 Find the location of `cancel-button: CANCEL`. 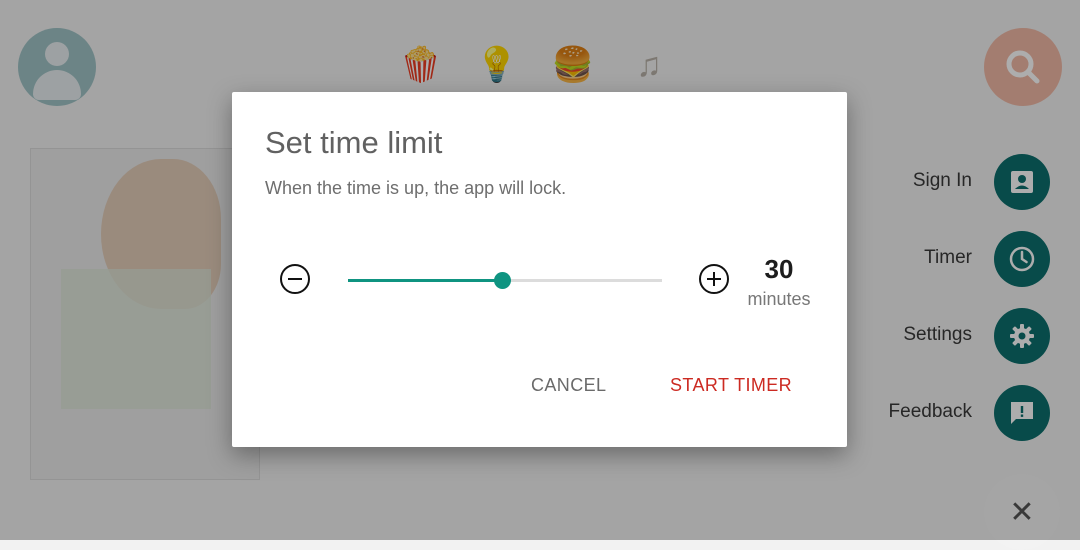

cancel-button: CANCEL is located at coordinates (568, 385).